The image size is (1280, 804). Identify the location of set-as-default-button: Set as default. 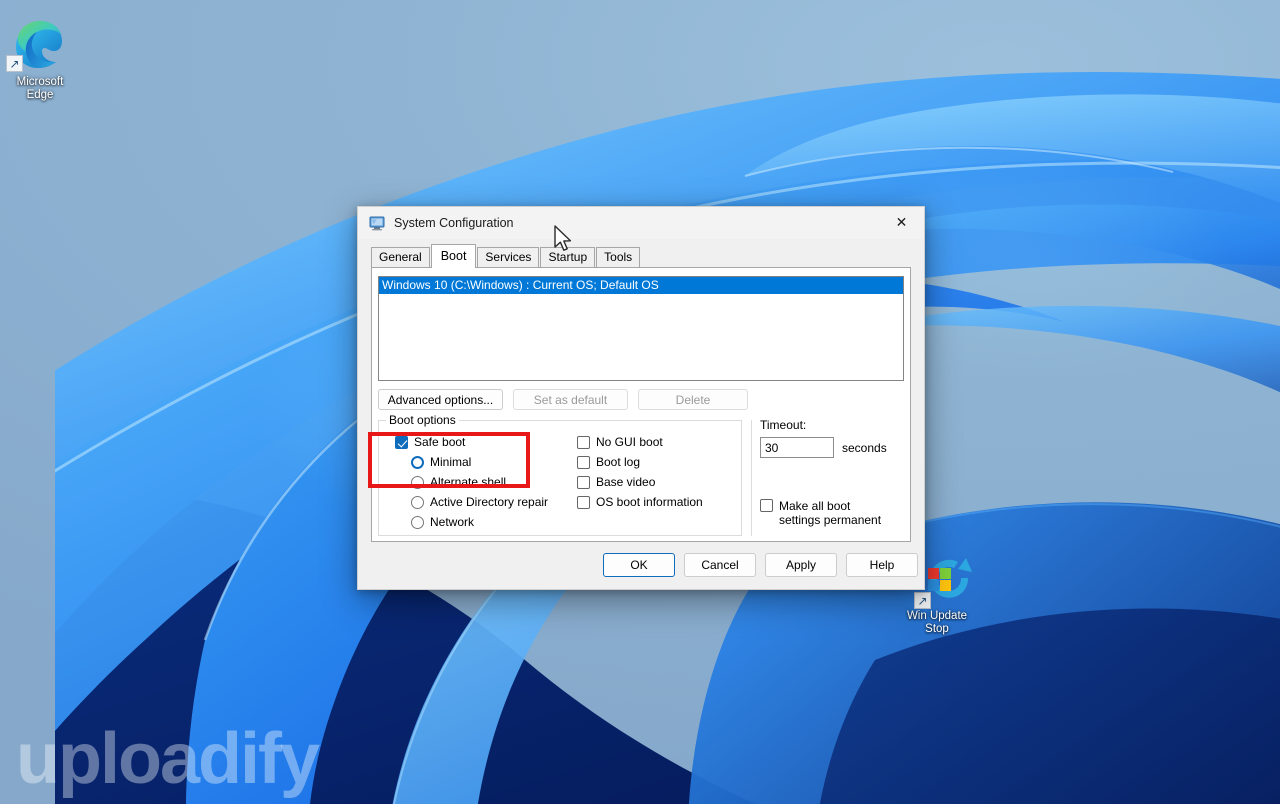
(570, 399).